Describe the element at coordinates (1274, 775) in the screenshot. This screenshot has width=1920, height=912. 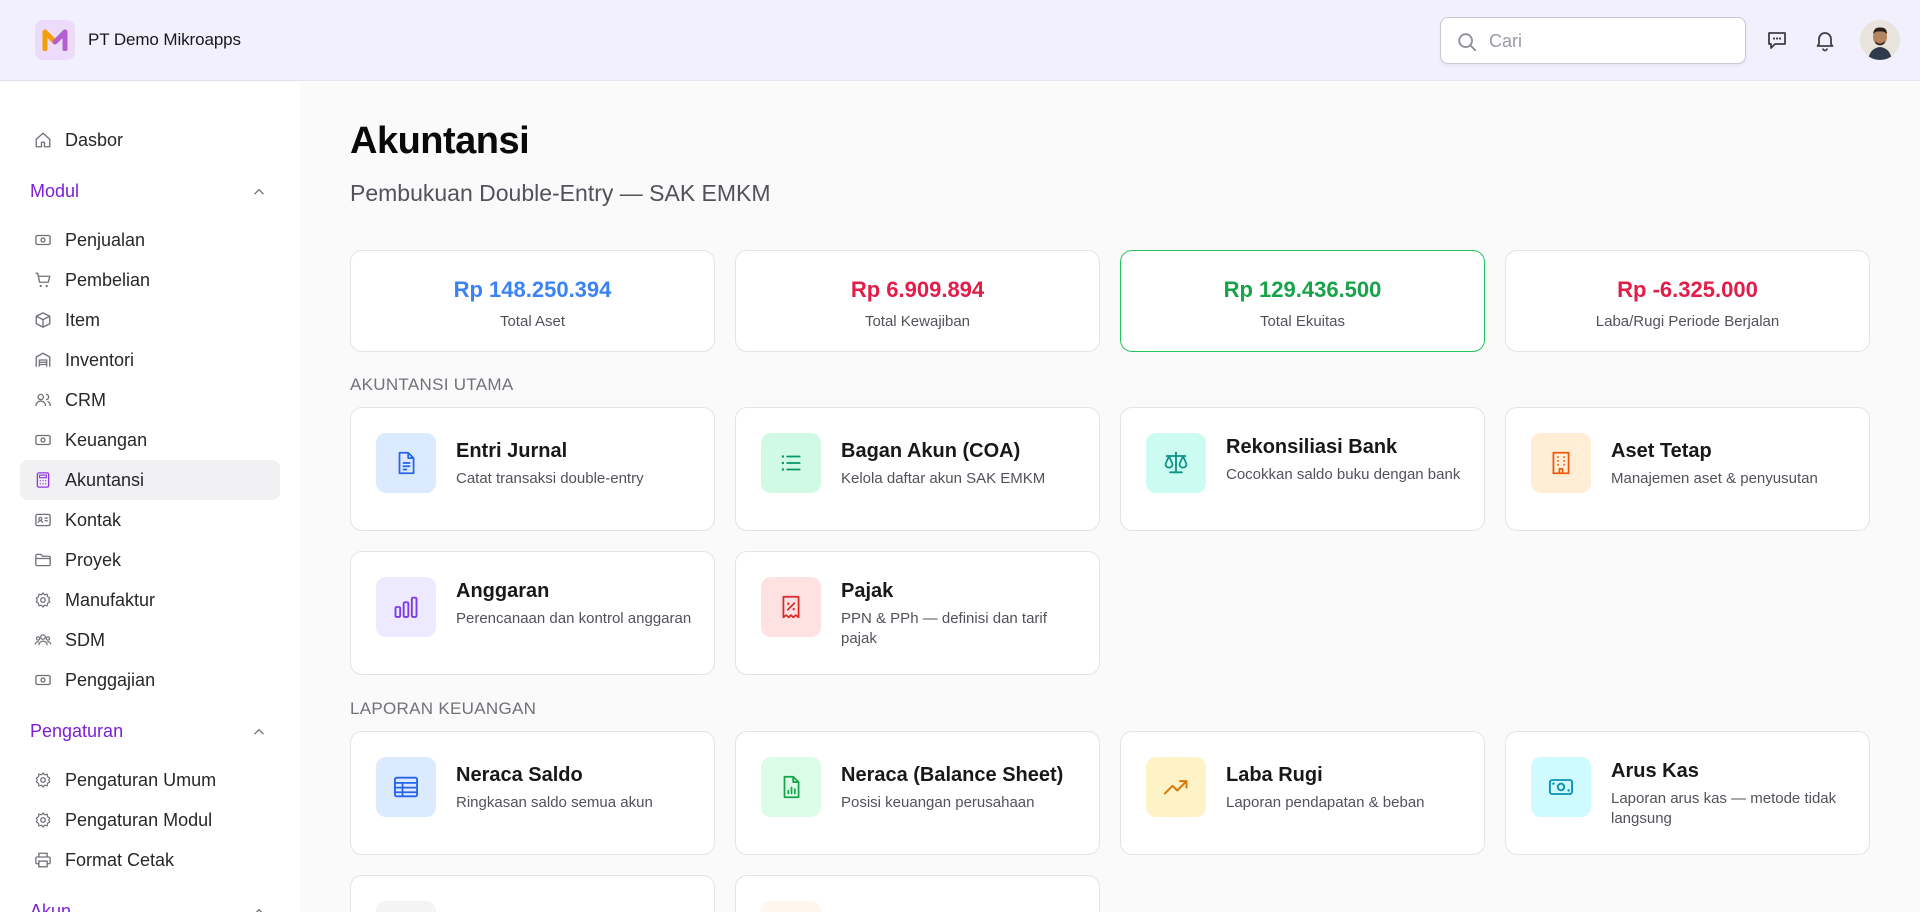
I see `card-title: Laba Rugi` at that location.